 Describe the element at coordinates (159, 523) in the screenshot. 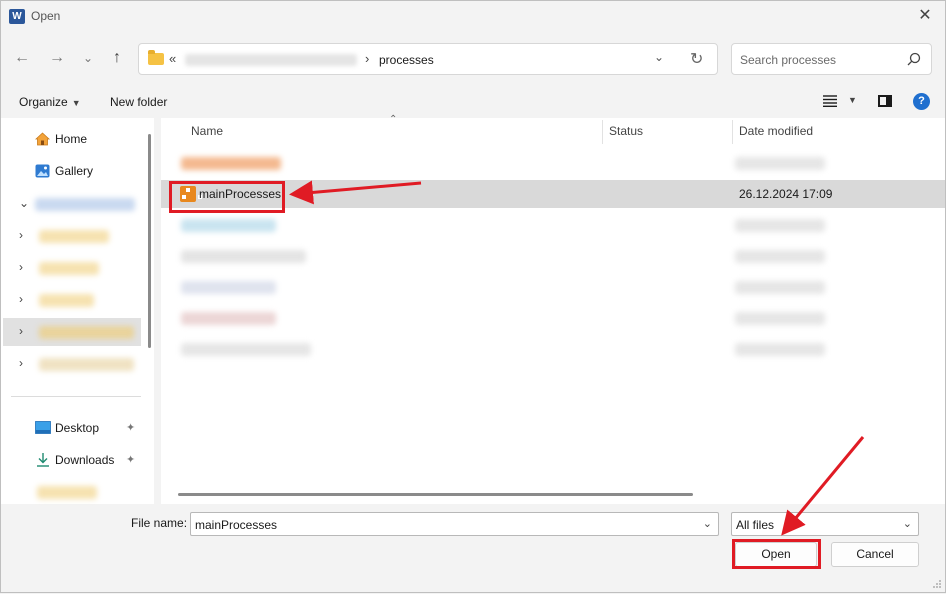

I see `file-name-label: File name:` at that location.